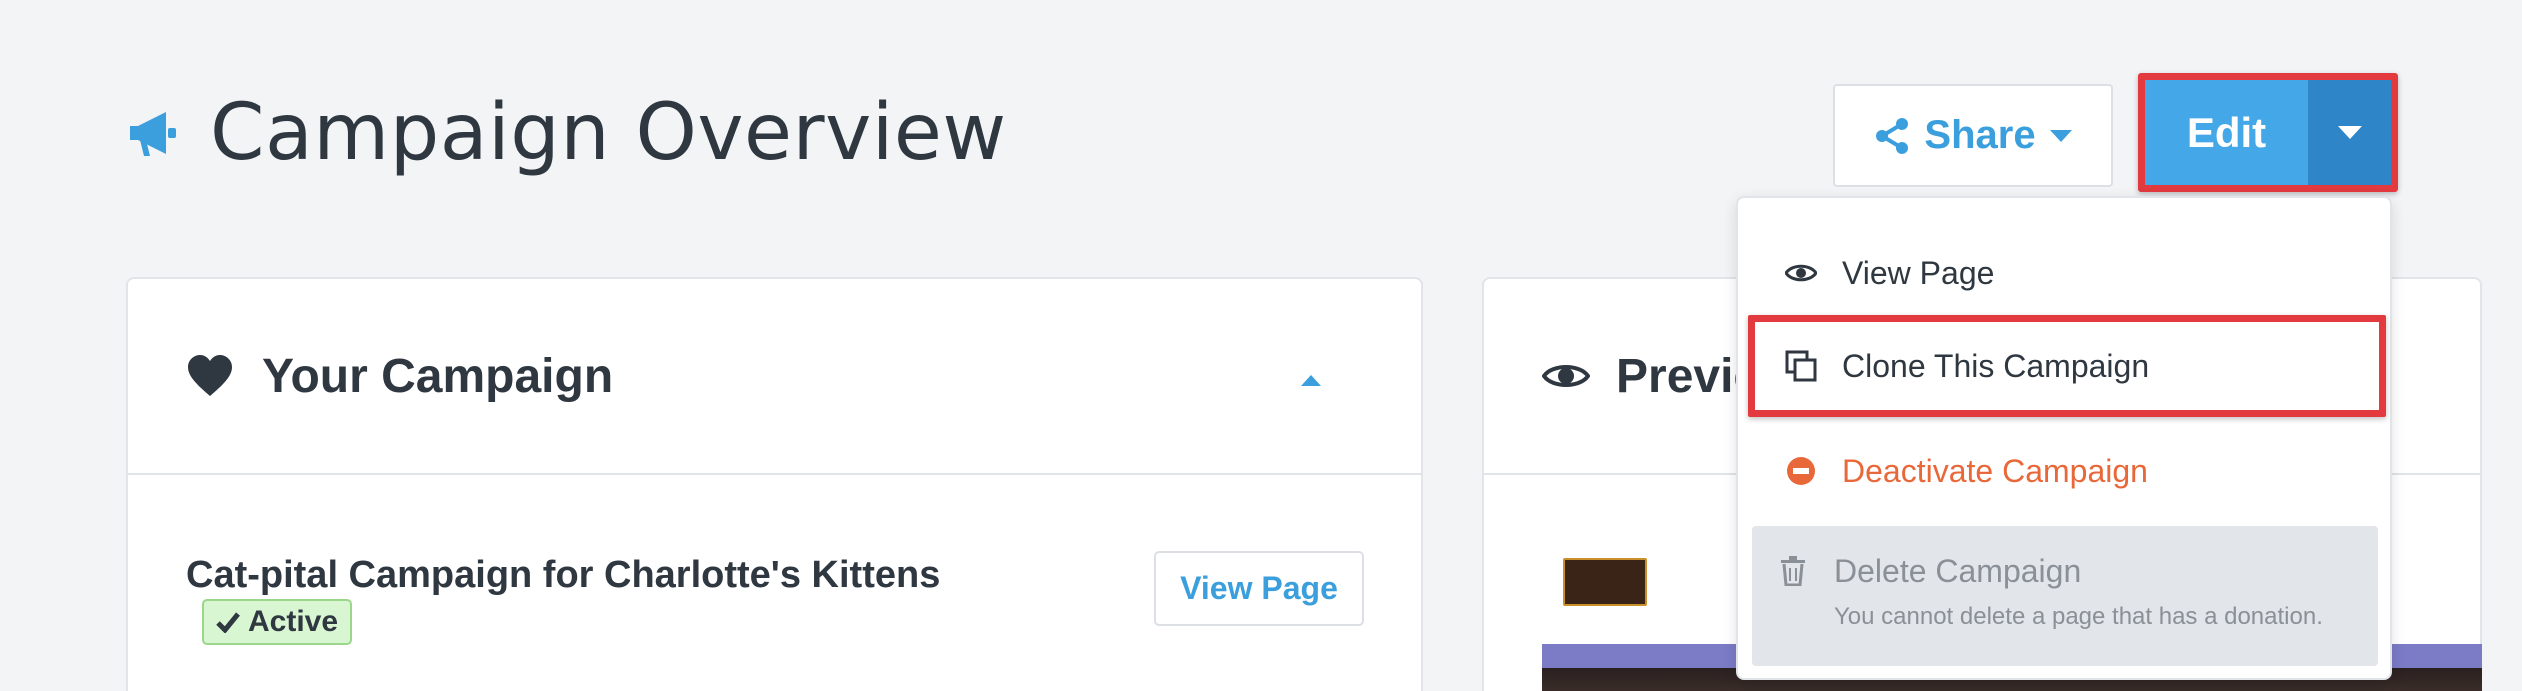 The width and height of the screenshot is (2522, 691). Describe the element at coordinates (228, 622) in the screenshot. I see `check-icon` at that location.